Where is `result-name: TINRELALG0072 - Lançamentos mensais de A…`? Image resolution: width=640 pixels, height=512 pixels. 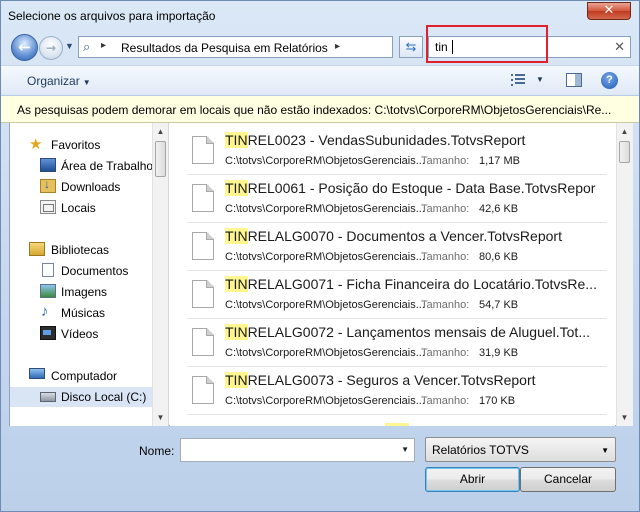
result-name: TINRELALG0072 - Lançamentos mensais de A… is located at coordinates (407, 332).